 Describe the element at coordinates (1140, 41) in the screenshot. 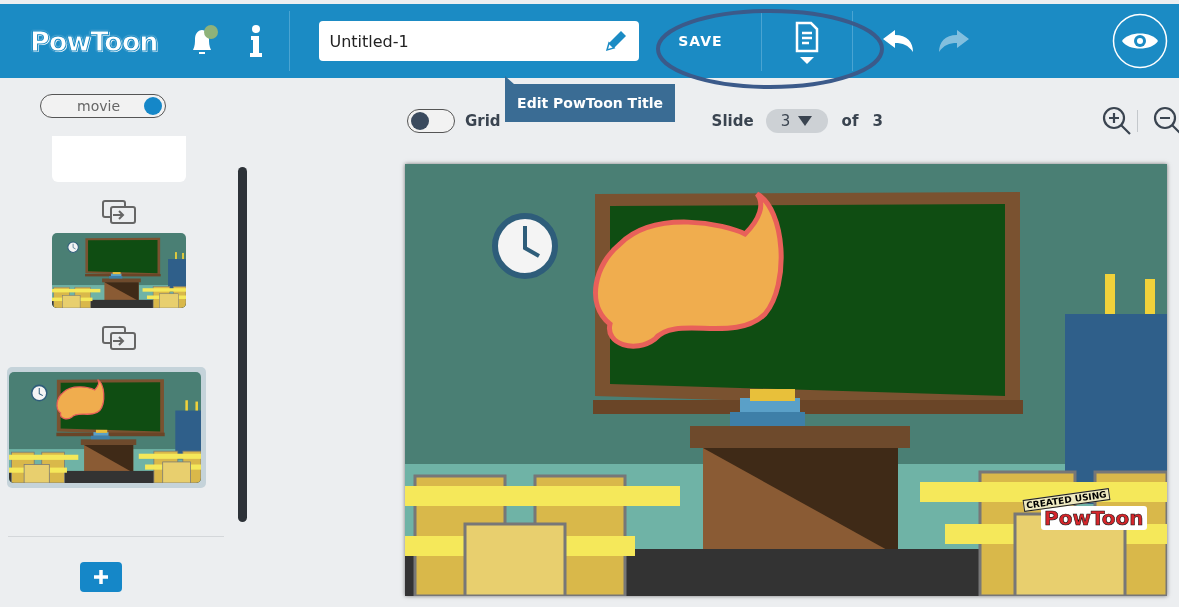

I see `preview-eye-icon` at that location.